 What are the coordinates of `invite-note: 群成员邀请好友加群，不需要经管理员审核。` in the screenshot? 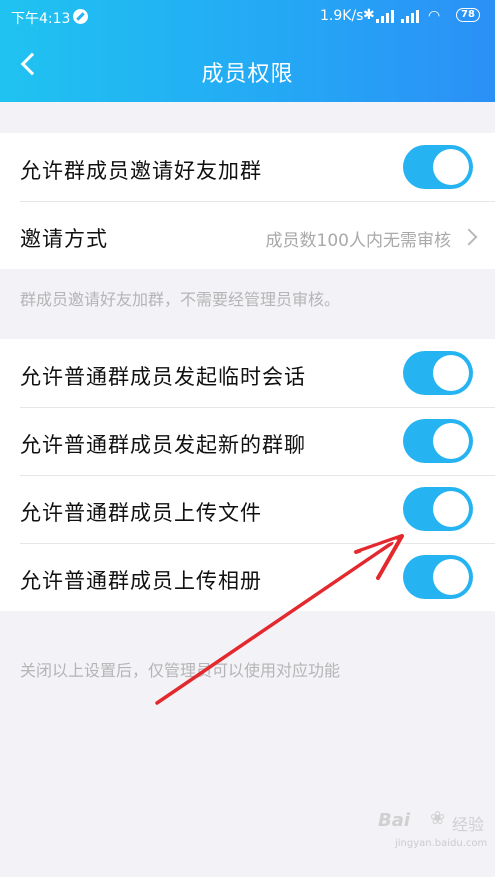 It's located at (180, 299).